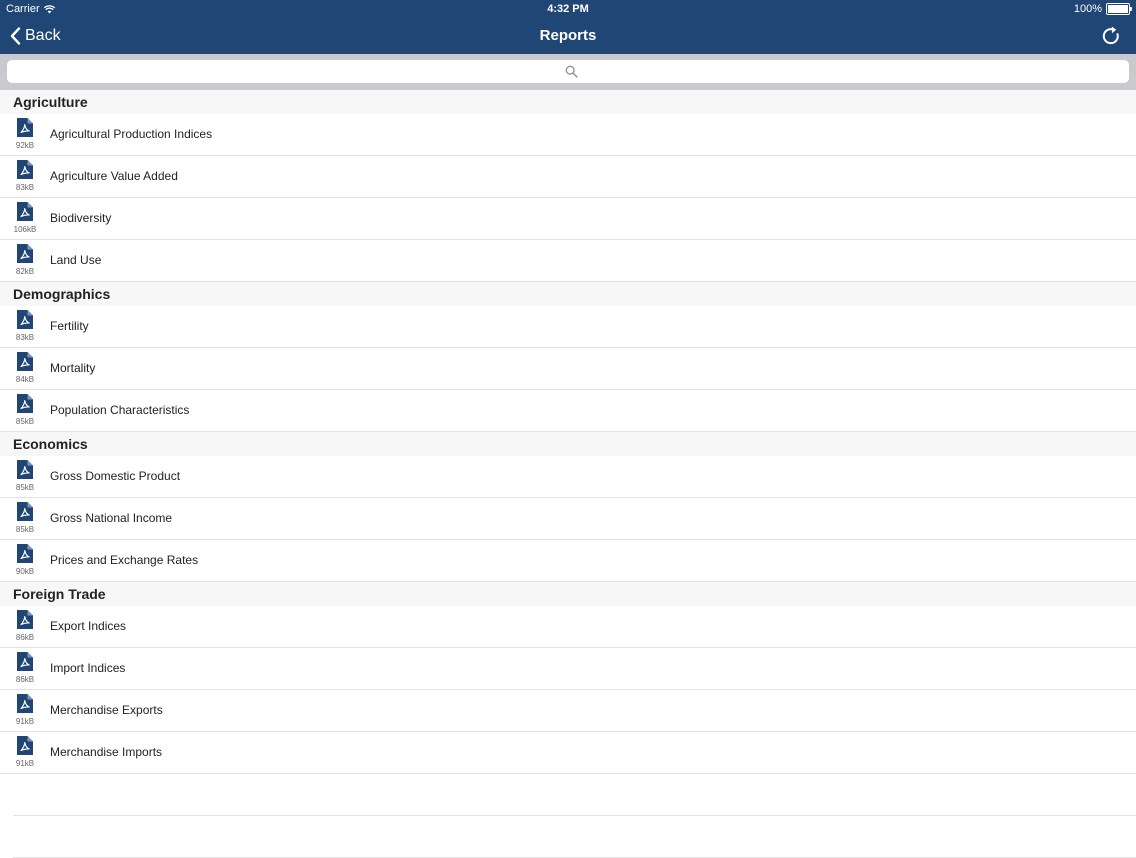 The image size is (1136, 858). I want to click on report-row: 92kB Agricultural Production Indices, so click(568, 135).